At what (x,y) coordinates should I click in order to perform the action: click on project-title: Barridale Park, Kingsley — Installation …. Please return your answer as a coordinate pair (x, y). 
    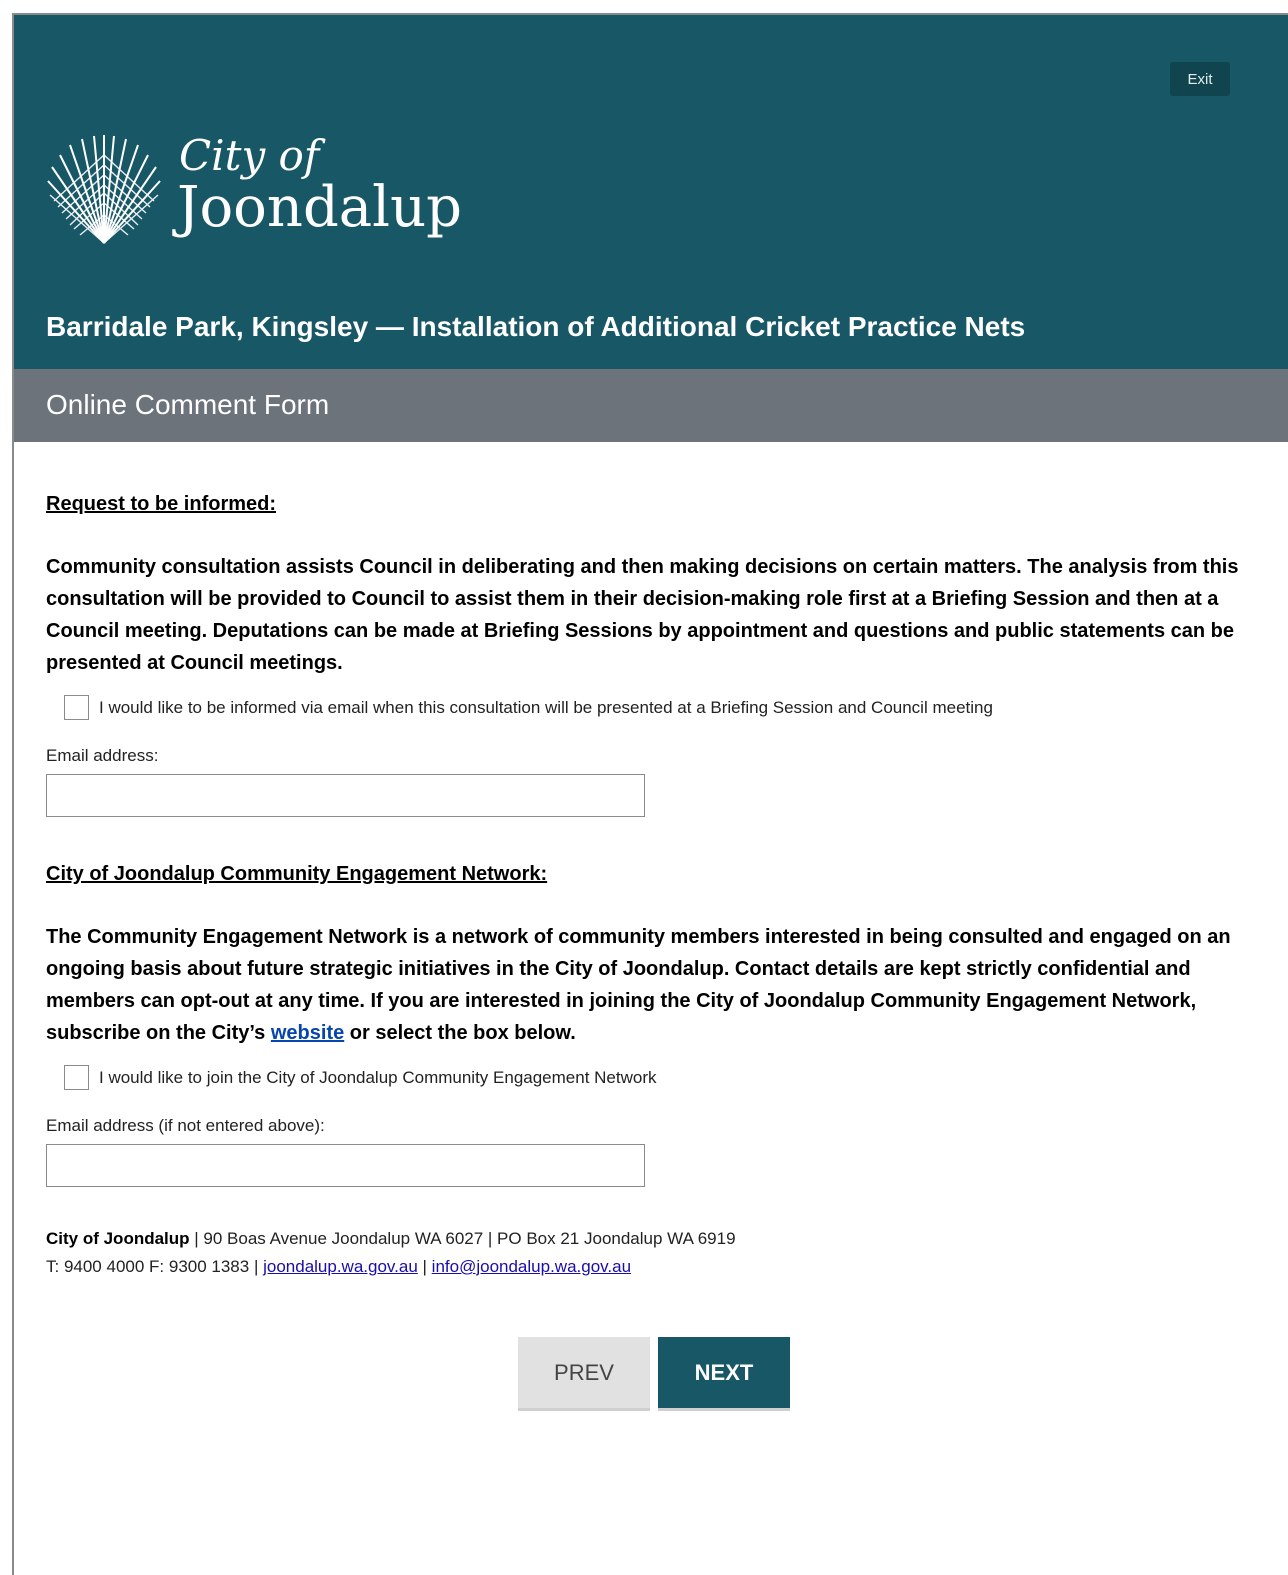
    Looking at the image, I should click on (536, 326).